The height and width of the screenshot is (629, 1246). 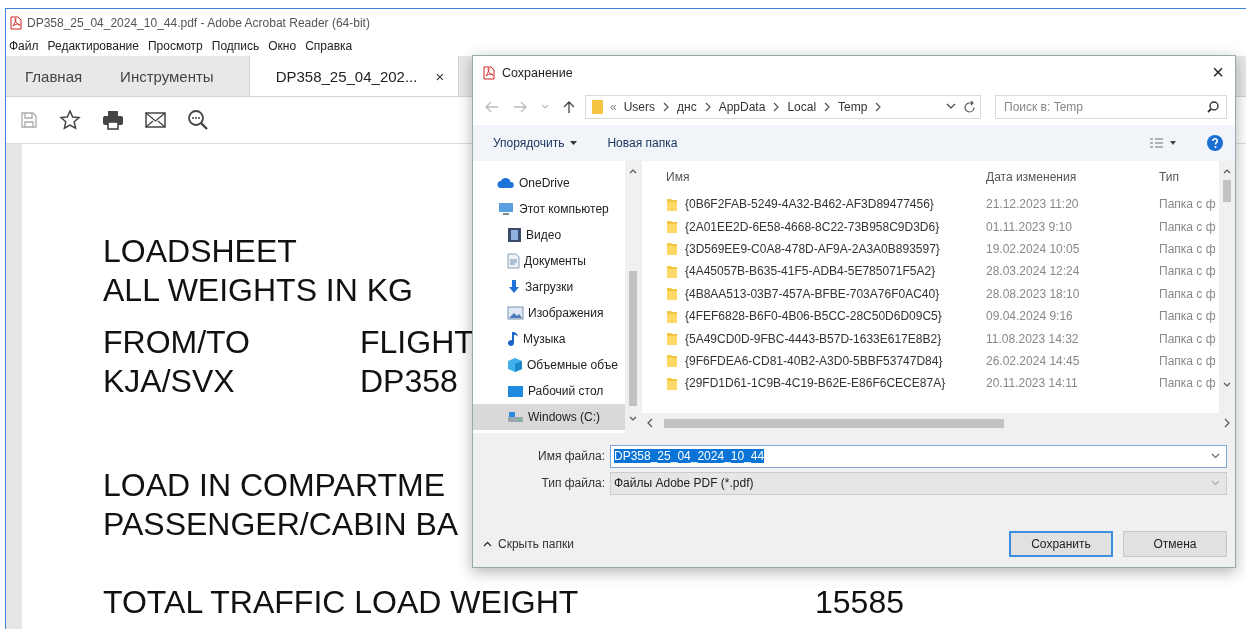 I want to click on monitor-icon, so click(x=506, y=209).